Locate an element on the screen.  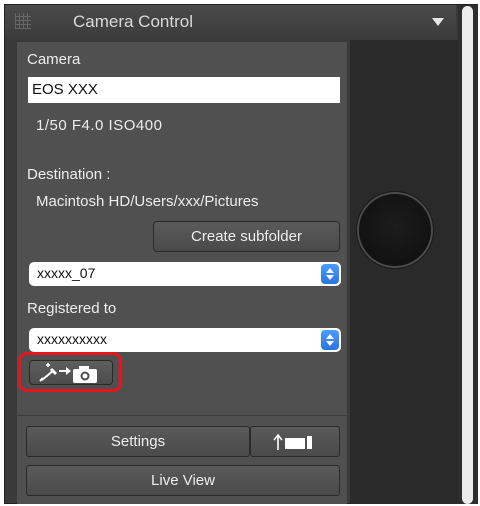
destination-path: Macintosh HD/Users/xxx/Pictures is located at coordinates (147, 201).